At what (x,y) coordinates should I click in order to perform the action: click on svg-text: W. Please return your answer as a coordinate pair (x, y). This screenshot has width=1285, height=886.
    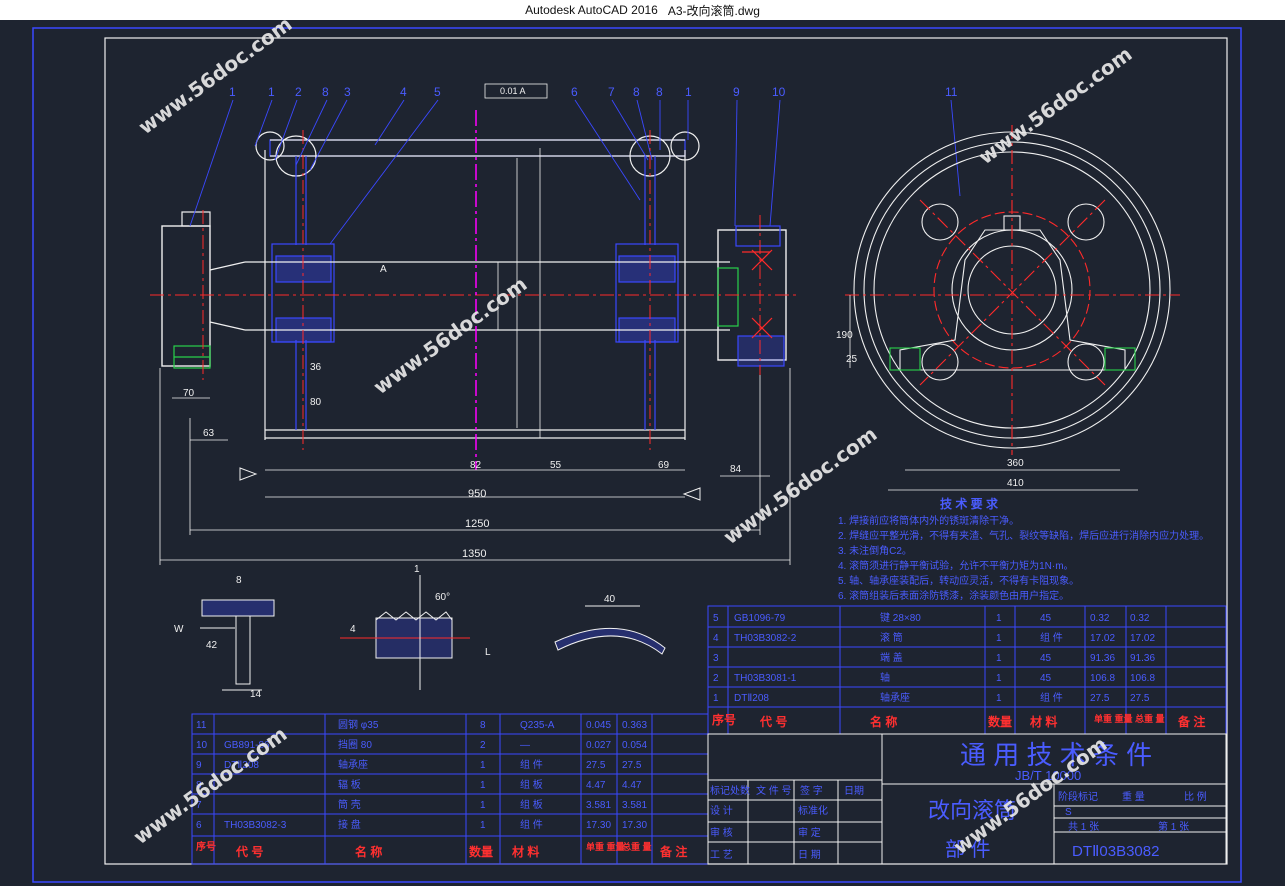
    Looking at the image, I should click on (179, 629).